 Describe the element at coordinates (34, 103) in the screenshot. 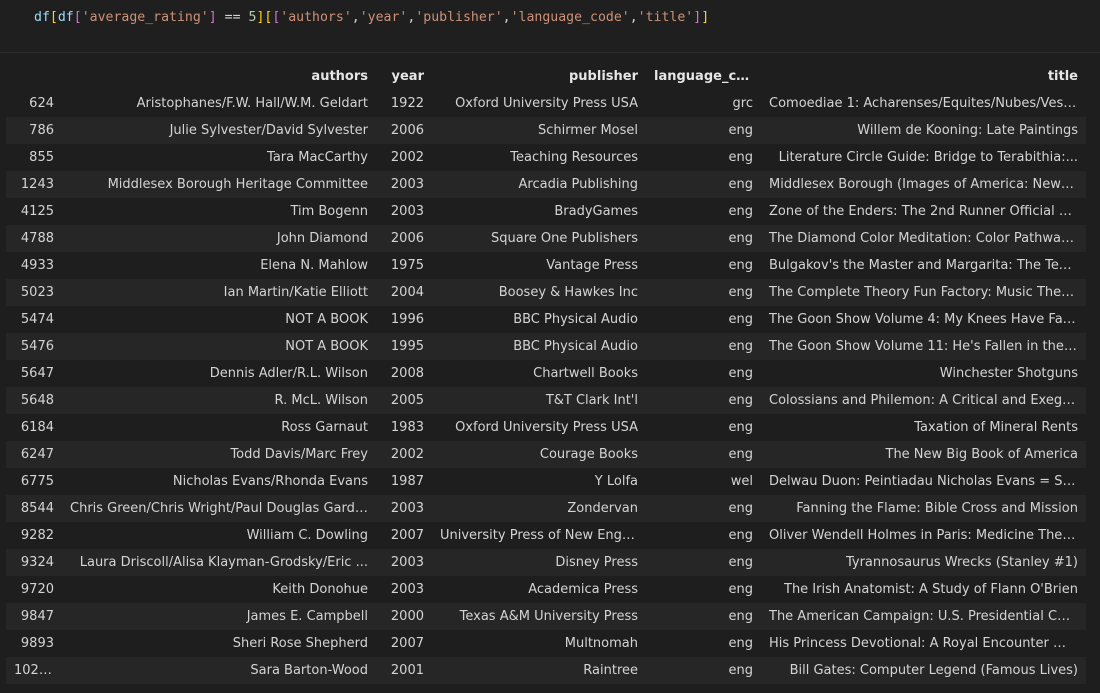

I see `cell-index: 624` at that location.